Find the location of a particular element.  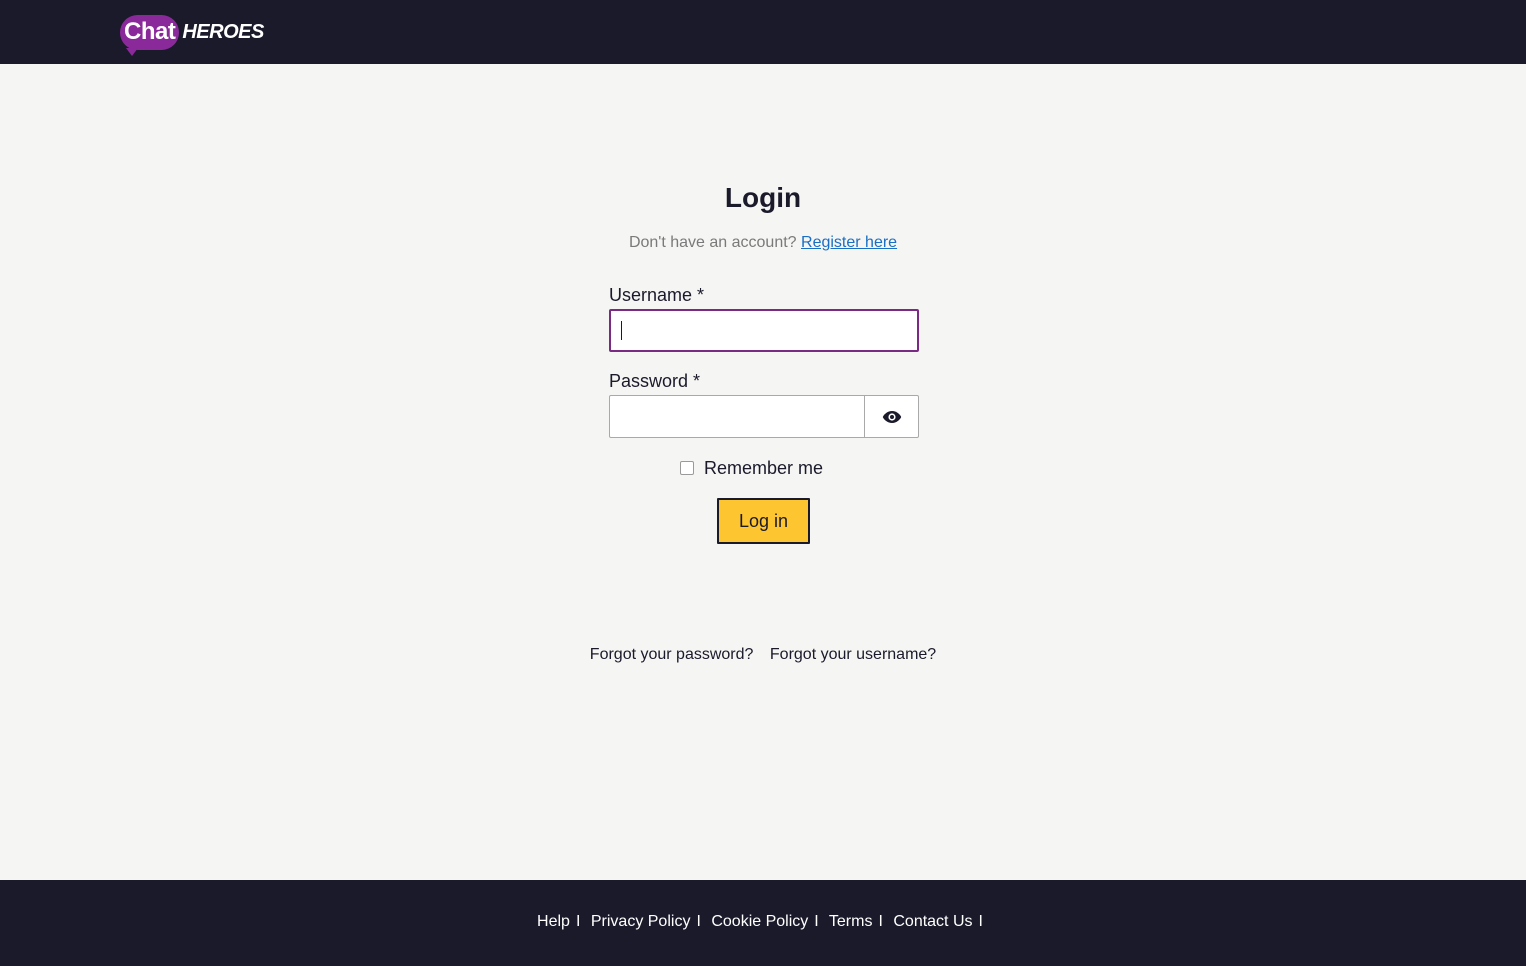

username-label: Username * is located at coordinates (657, 295).